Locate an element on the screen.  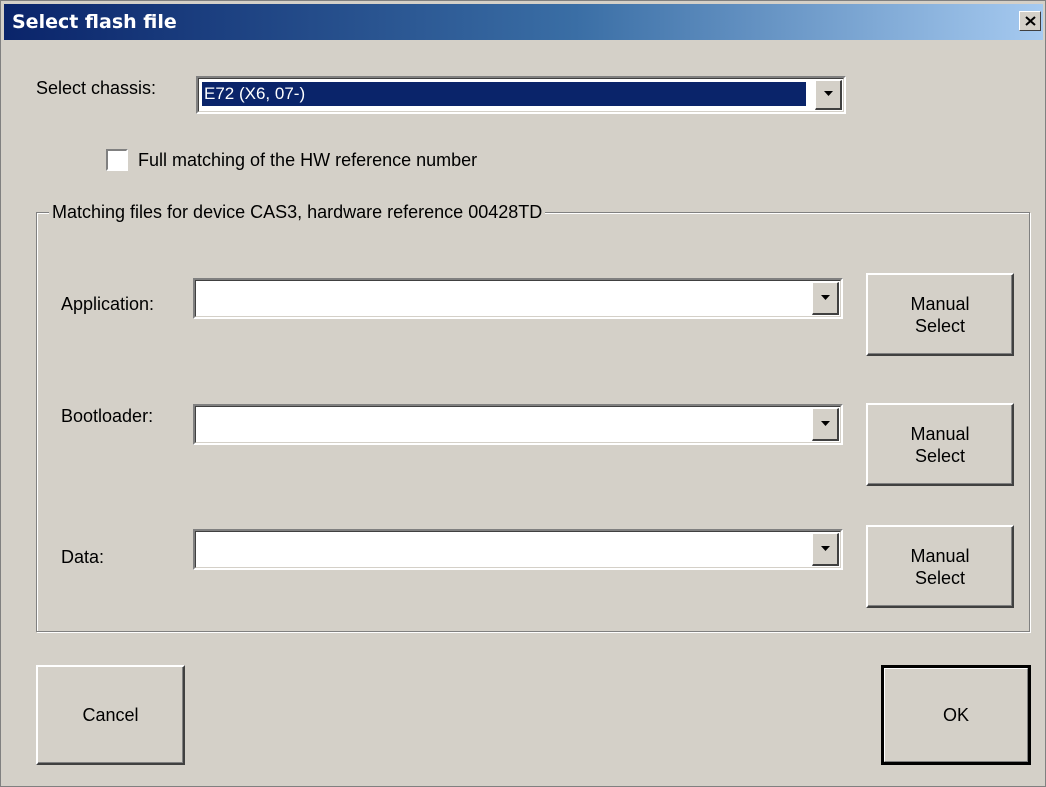
data-combobox is located at coordinates (518, 549).